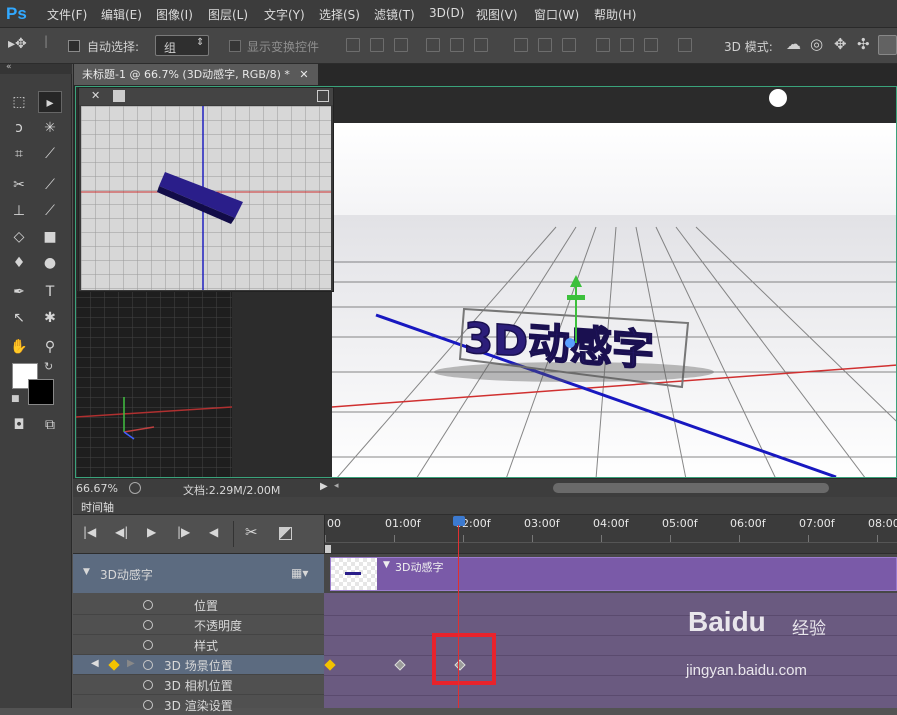 The width and height of the screenshot is (897, 715). What do you see at coordinates (119, 96) in the screenshot?
I see `view-menu-icon` at bounding box center [119, 96].